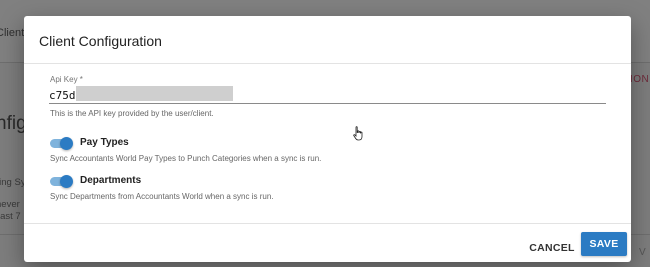  Describe the element at coordinates (154, 93) in the screenshot. I see `api-key-redaction` at that location.